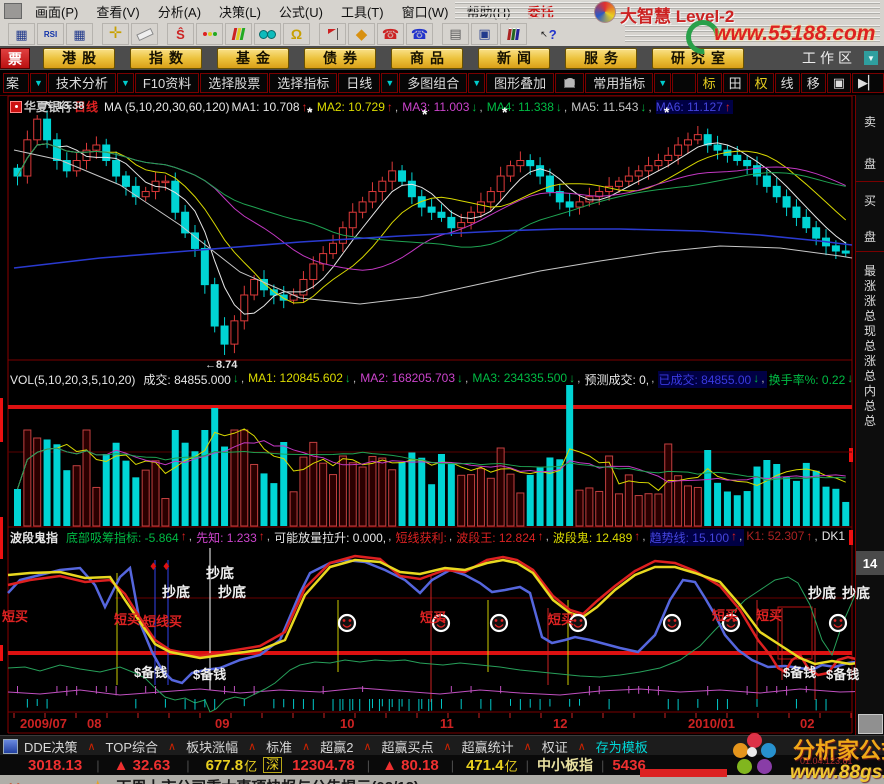  Describe the element at coordinates (455, 34) in the screenshot. I see `clipboard-icon: ▤` at that location.